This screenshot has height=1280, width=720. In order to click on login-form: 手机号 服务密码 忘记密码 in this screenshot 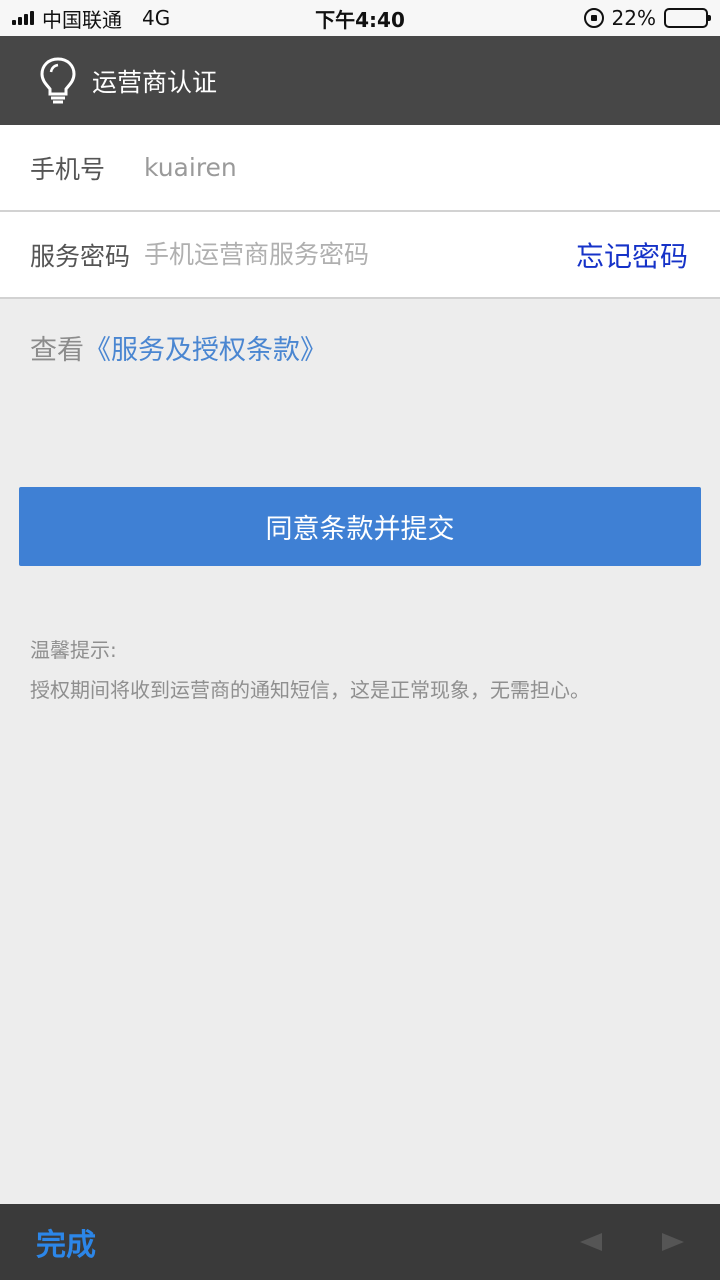, I will do `click(360, 212)`.